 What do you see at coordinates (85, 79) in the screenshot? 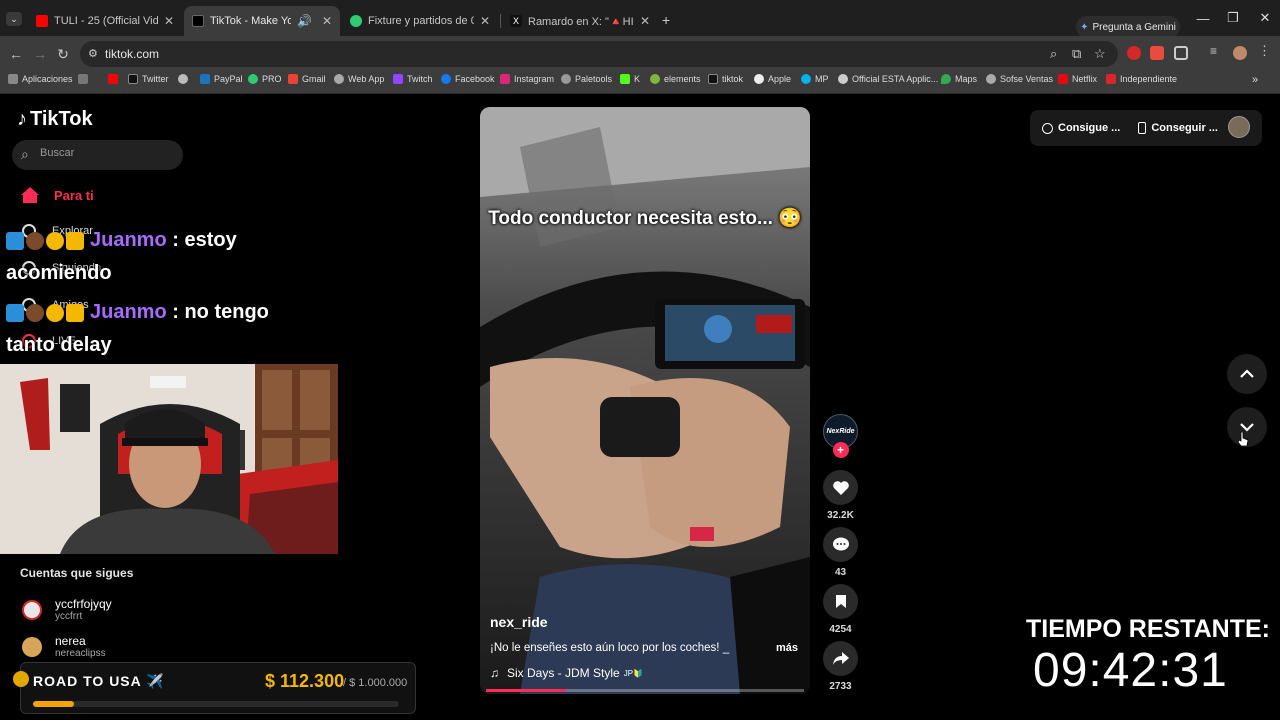
I see `bookmark-grid` at bounding box center [85, 79].